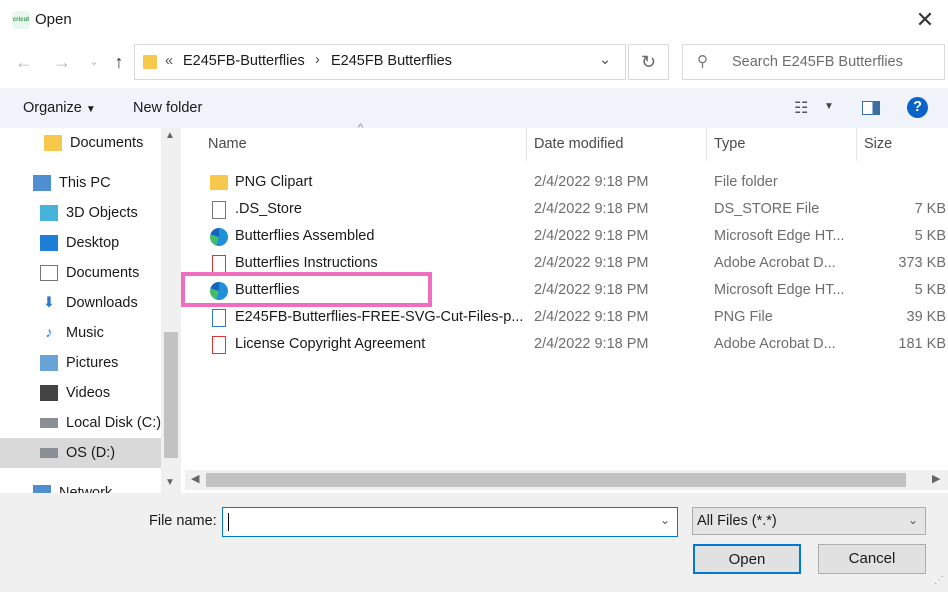 The height and width of the screenshot is (592, 948). I want to click on preview-pane-icon, so click(871, 108).